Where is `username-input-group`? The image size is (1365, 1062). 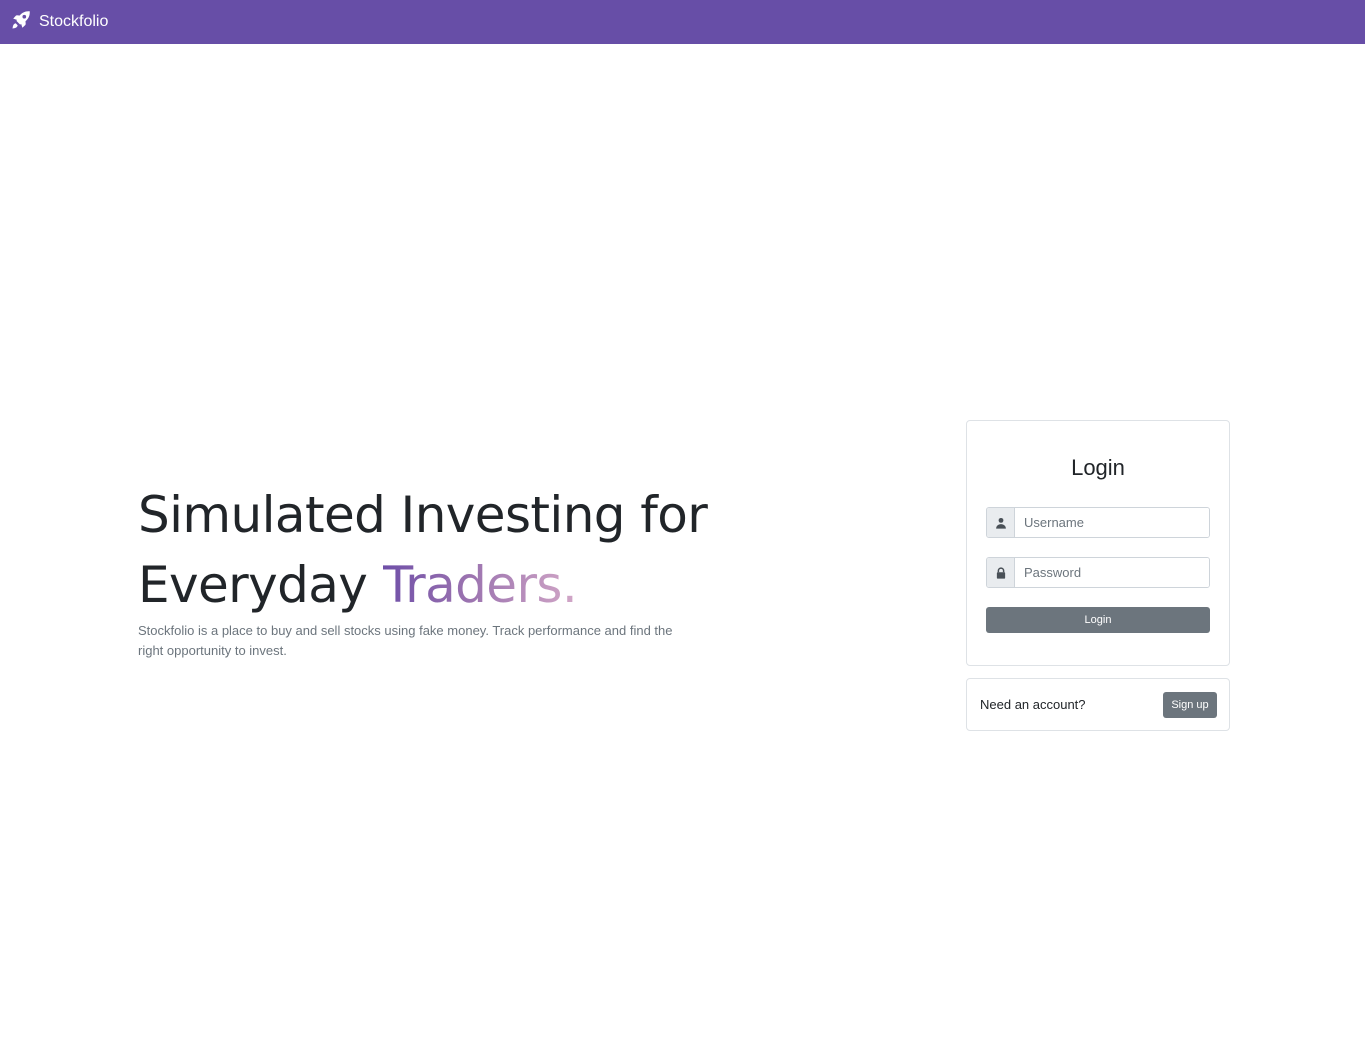 username-input-group is located at coordinates (1098, 522).